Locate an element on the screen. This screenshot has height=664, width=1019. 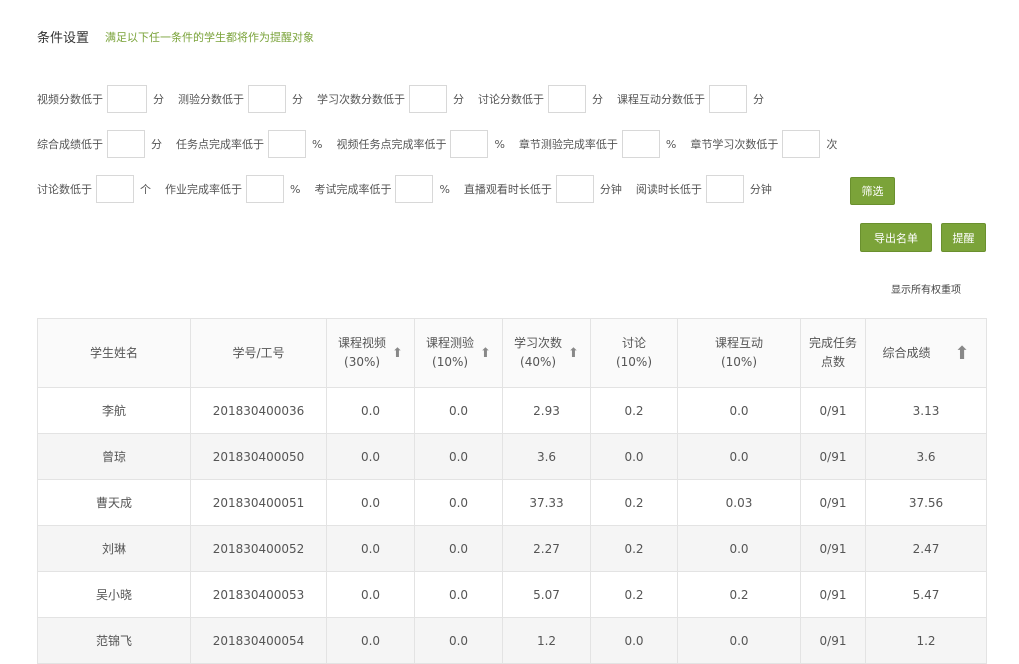
col-student-id: 学号/工号 is located at coordinates (258, 353).